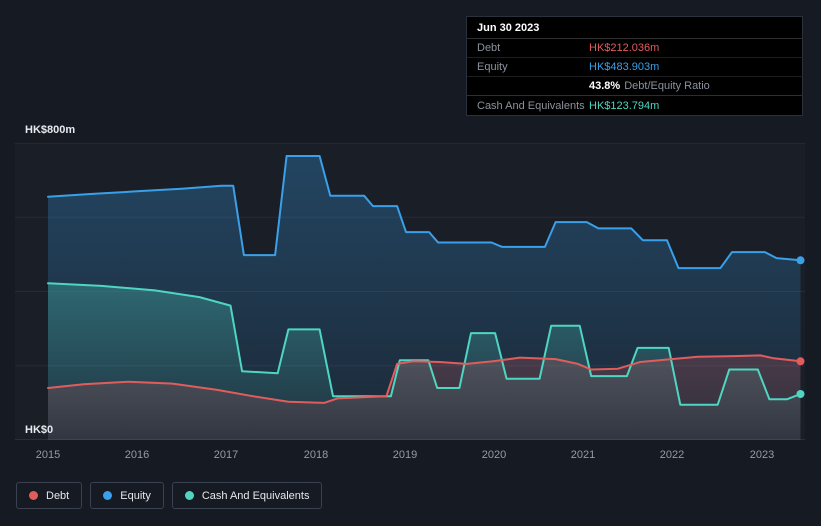 This screenshot has height=526, width=821. What do you see at coordinates (492, 67) in the screenshot?
I see `equity-label: Equity` at bounding box center [492, 67].